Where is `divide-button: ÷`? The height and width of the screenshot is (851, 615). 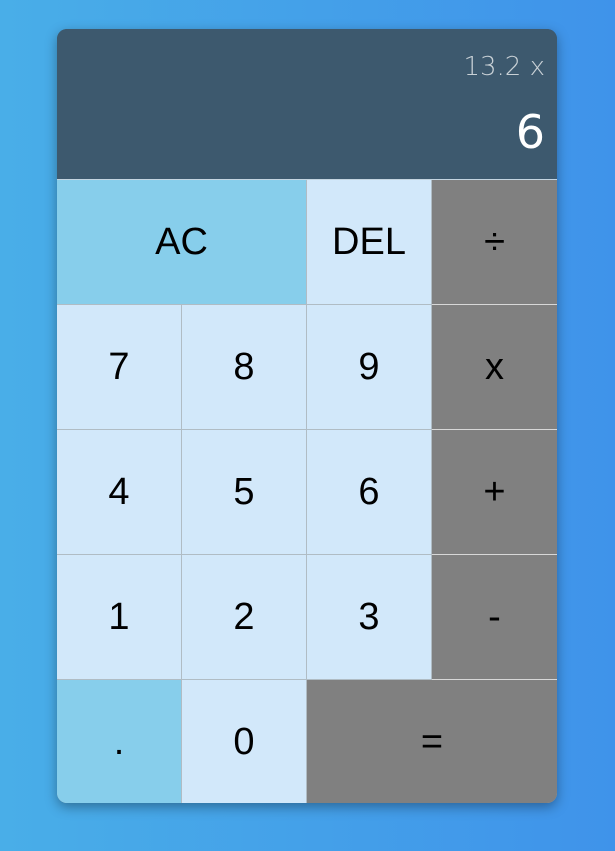 divide-button: ÷ is located at coordinates (494, 242).